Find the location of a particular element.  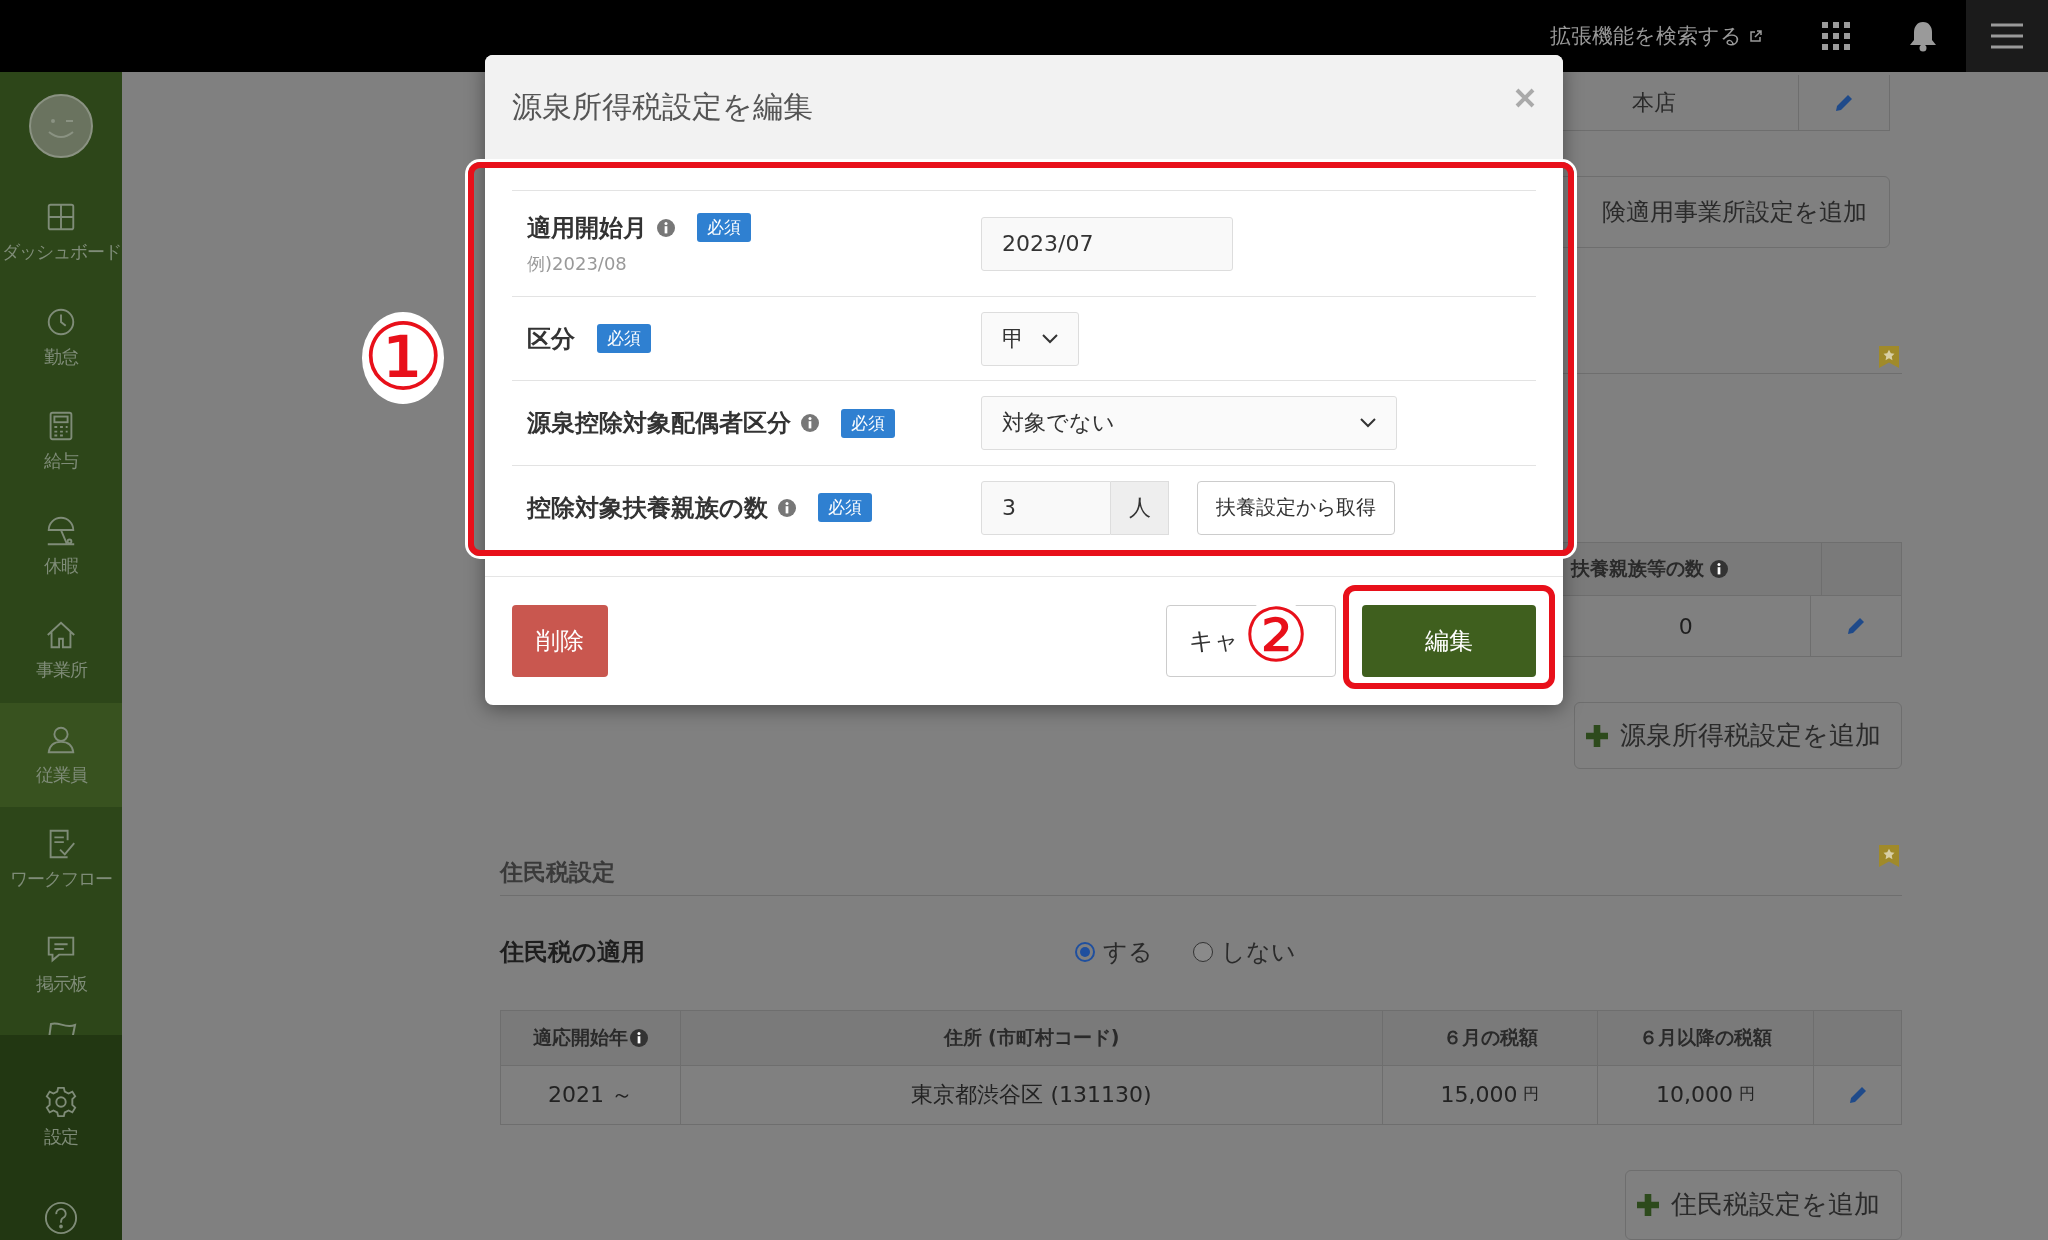

sidebar-item: 給与 is located at coordinates (61, 441).